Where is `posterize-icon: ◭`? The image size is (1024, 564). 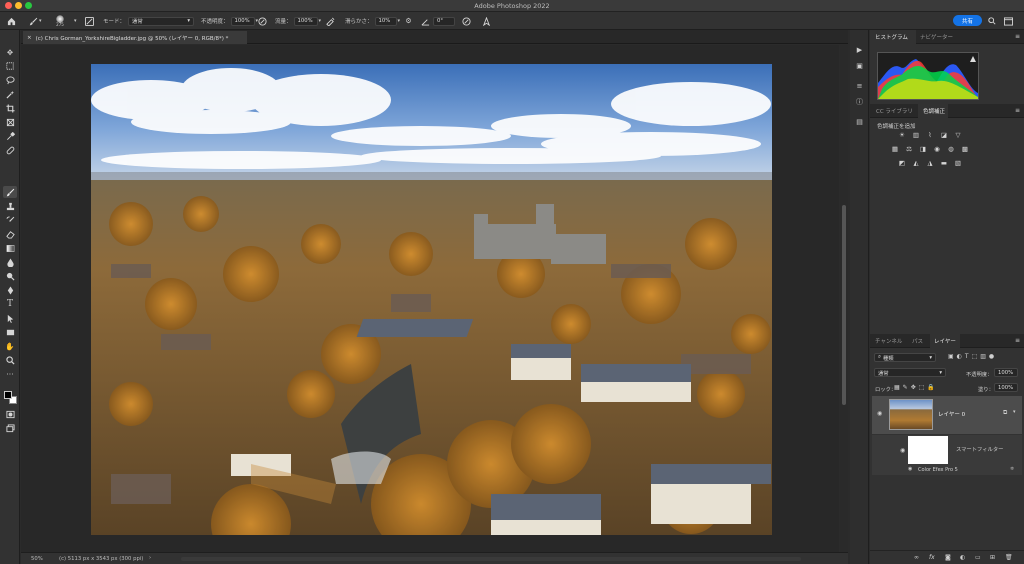 posterize-icon: ◭ is located at coordinates (916, 163).